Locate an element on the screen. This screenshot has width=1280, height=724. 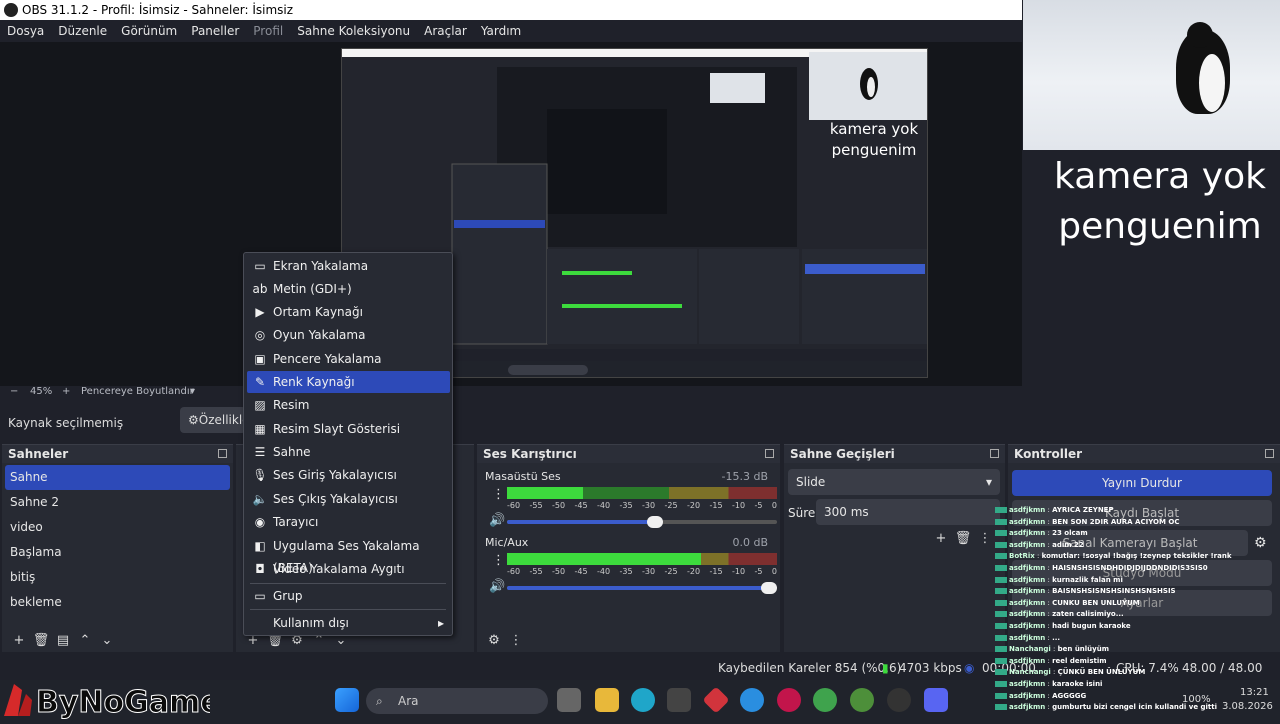
menu-item-label: Ses Çıkış Yakalayıcısı is located at coordinates (335, 499).